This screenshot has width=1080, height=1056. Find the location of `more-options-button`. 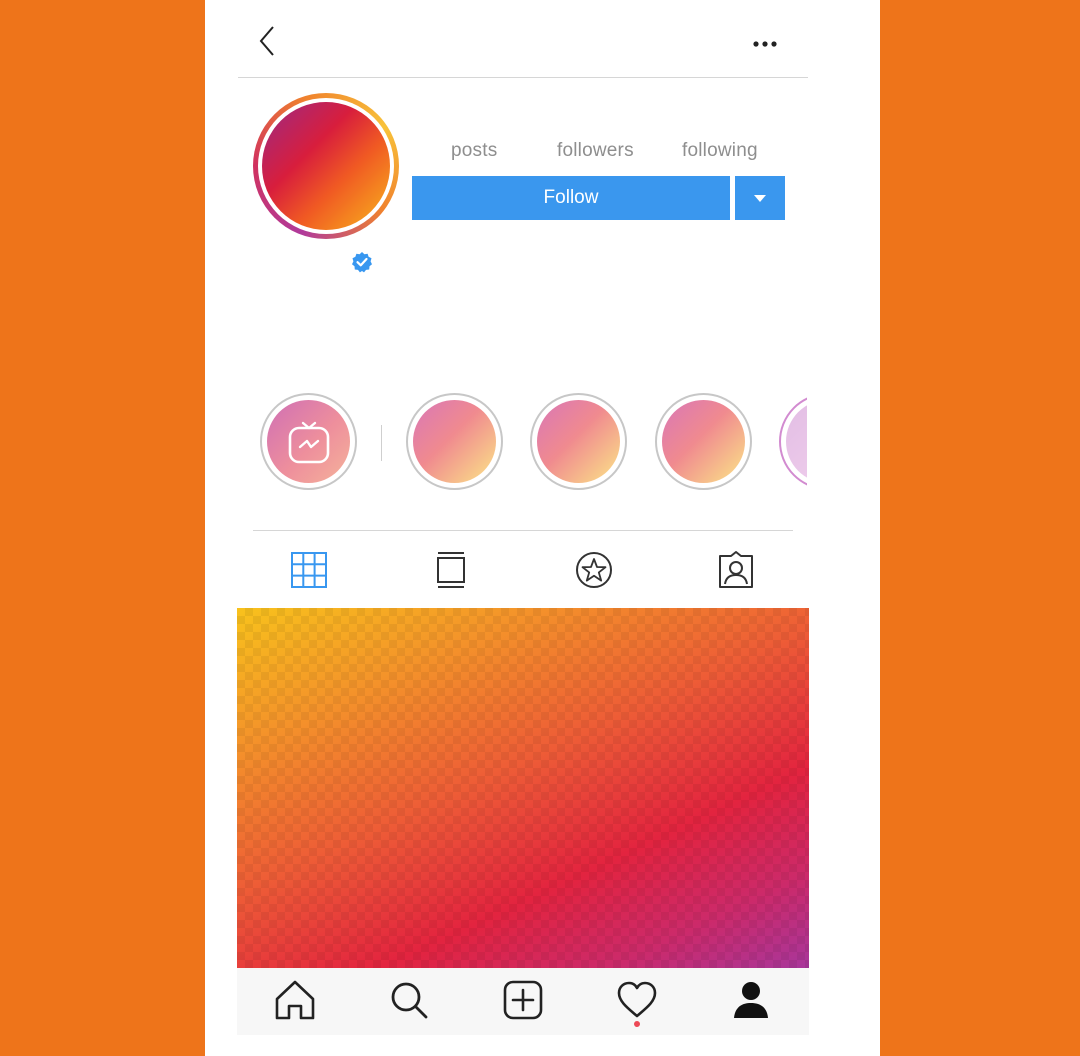

more-options-button is located at coordinates (765, 44).